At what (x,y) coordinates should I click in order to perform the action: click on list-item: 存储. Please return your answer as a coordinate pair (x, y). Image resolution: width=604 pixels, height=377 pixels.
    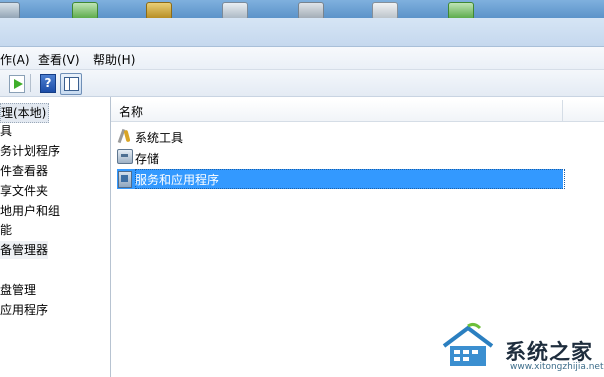
    Looking at the image, I should click on (217, 158).